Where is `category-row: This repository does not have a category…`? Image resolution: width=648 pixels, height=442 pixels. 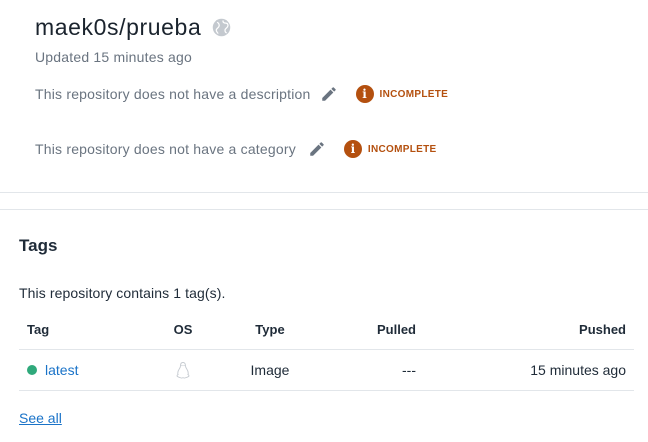 category-row: This repository does not have a category… is located at coordinates (235, 149).